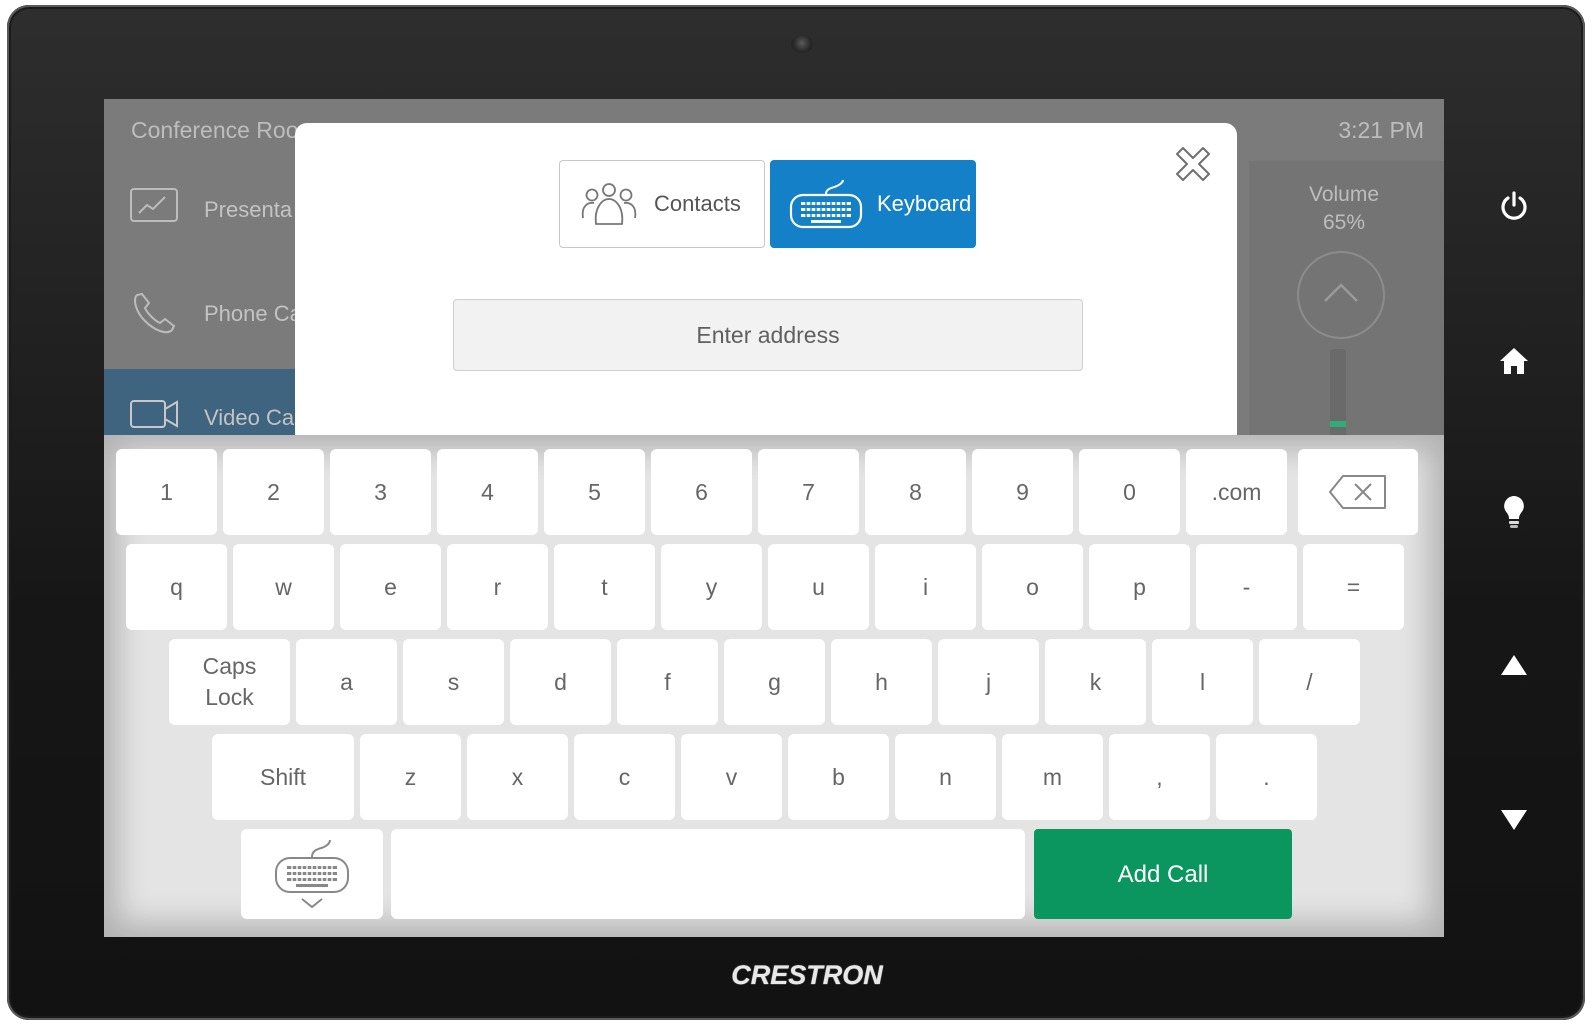 This screenshot has height=1024, width=1592. Describe the element at coordinates (1129, 492) in the screenshot. I see `key-0: 0` at that location.